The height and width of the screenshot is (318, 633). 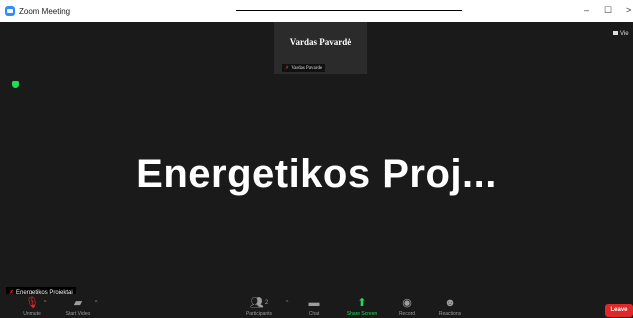 I want to click on security-shield-icon, so click(x=15, y=84).